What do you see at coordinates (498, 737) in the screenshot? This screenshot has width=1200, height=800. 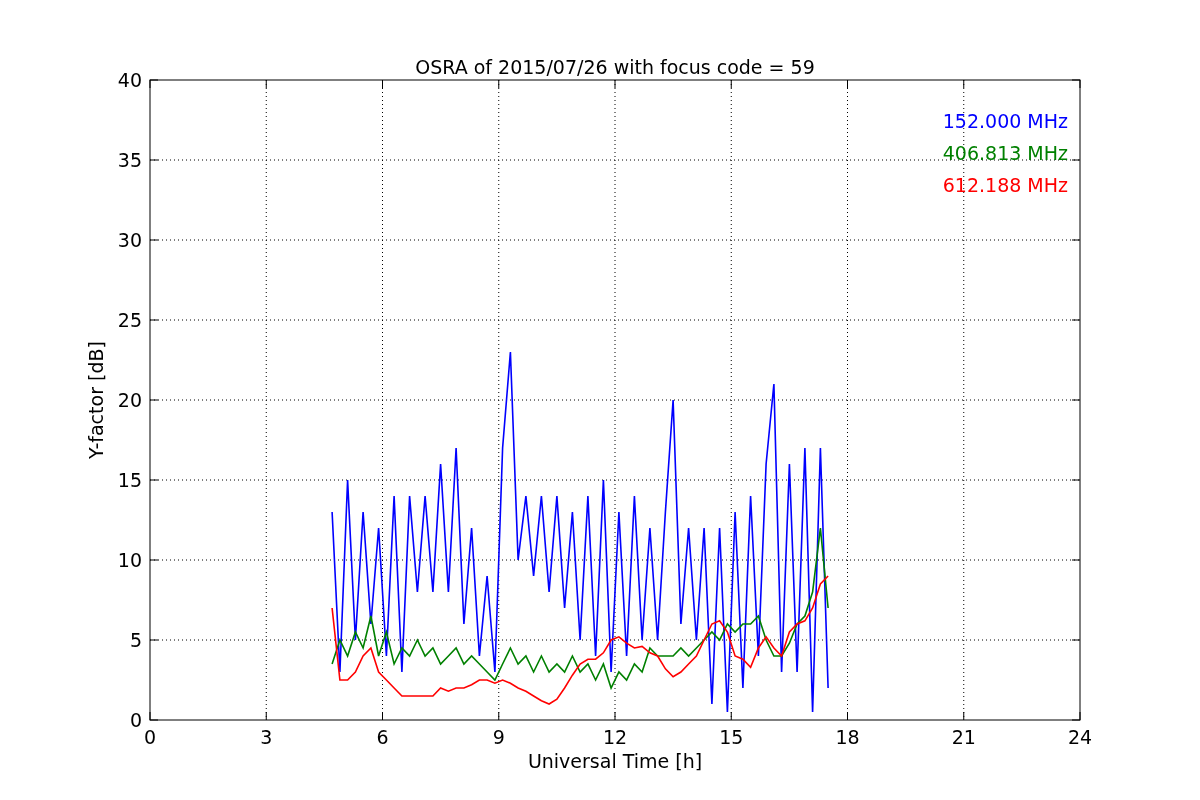 I see `tick-label: 9` at bounding box center [498, 737].